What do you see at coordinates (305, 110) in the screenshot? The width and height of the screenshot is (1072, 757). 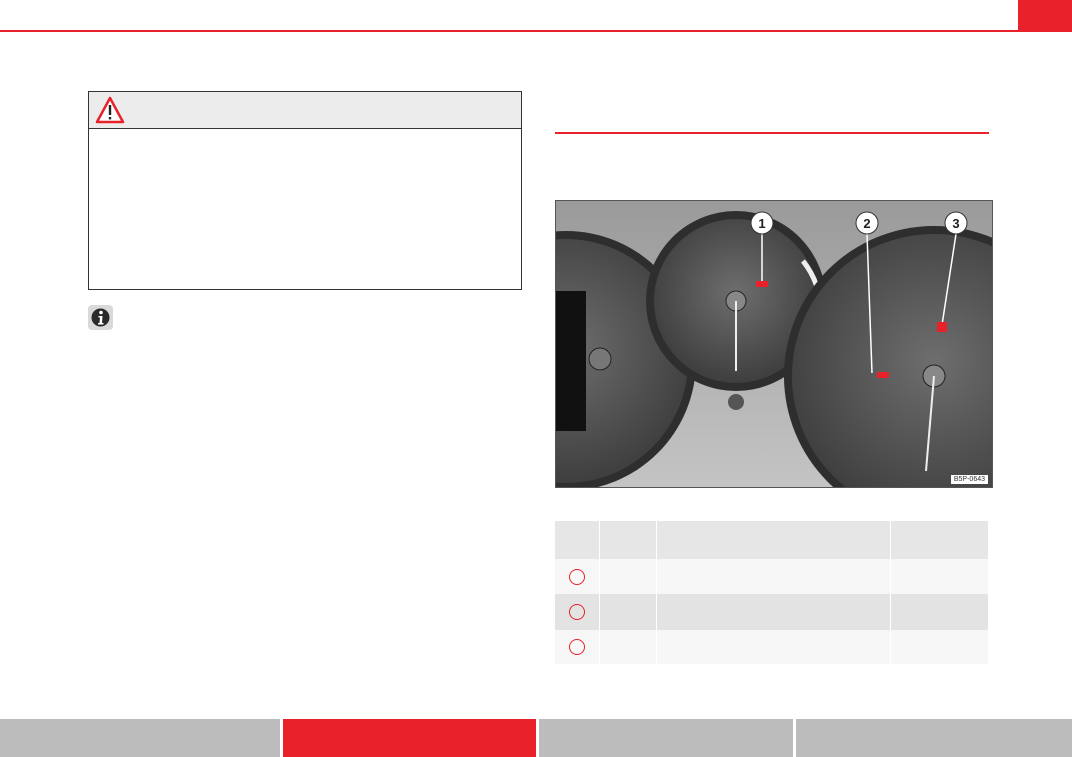 I see `warning-header` at bounding box center [305, 110].